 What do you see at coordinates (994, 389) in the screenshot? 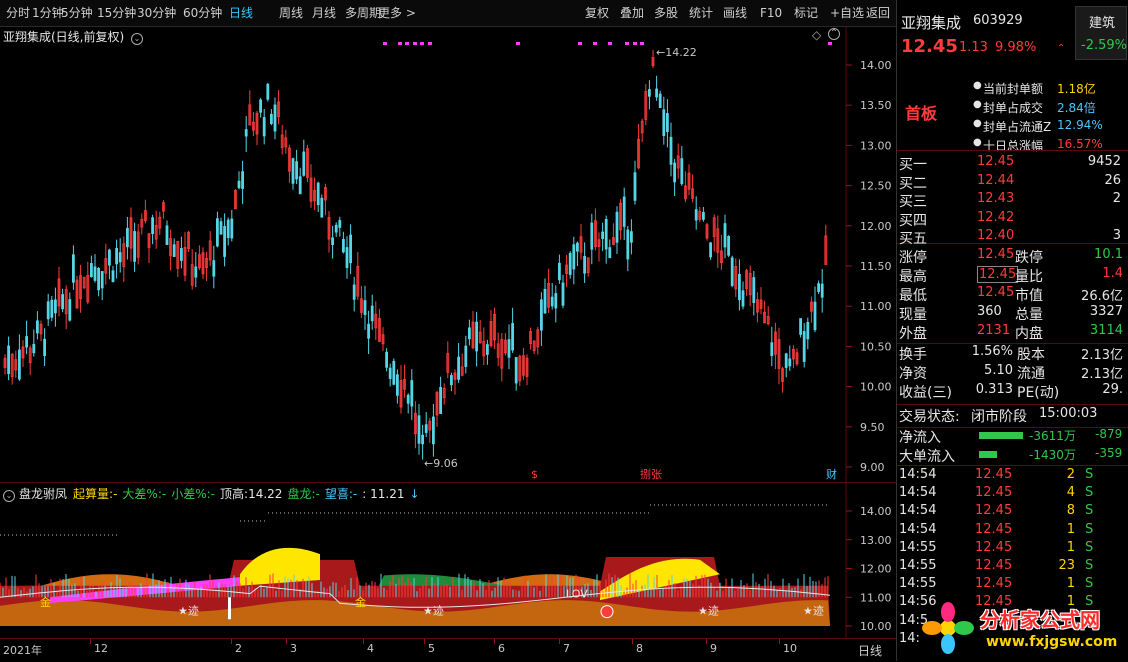
I see `quote-value: 0.313` at bounding box center [994, 389].